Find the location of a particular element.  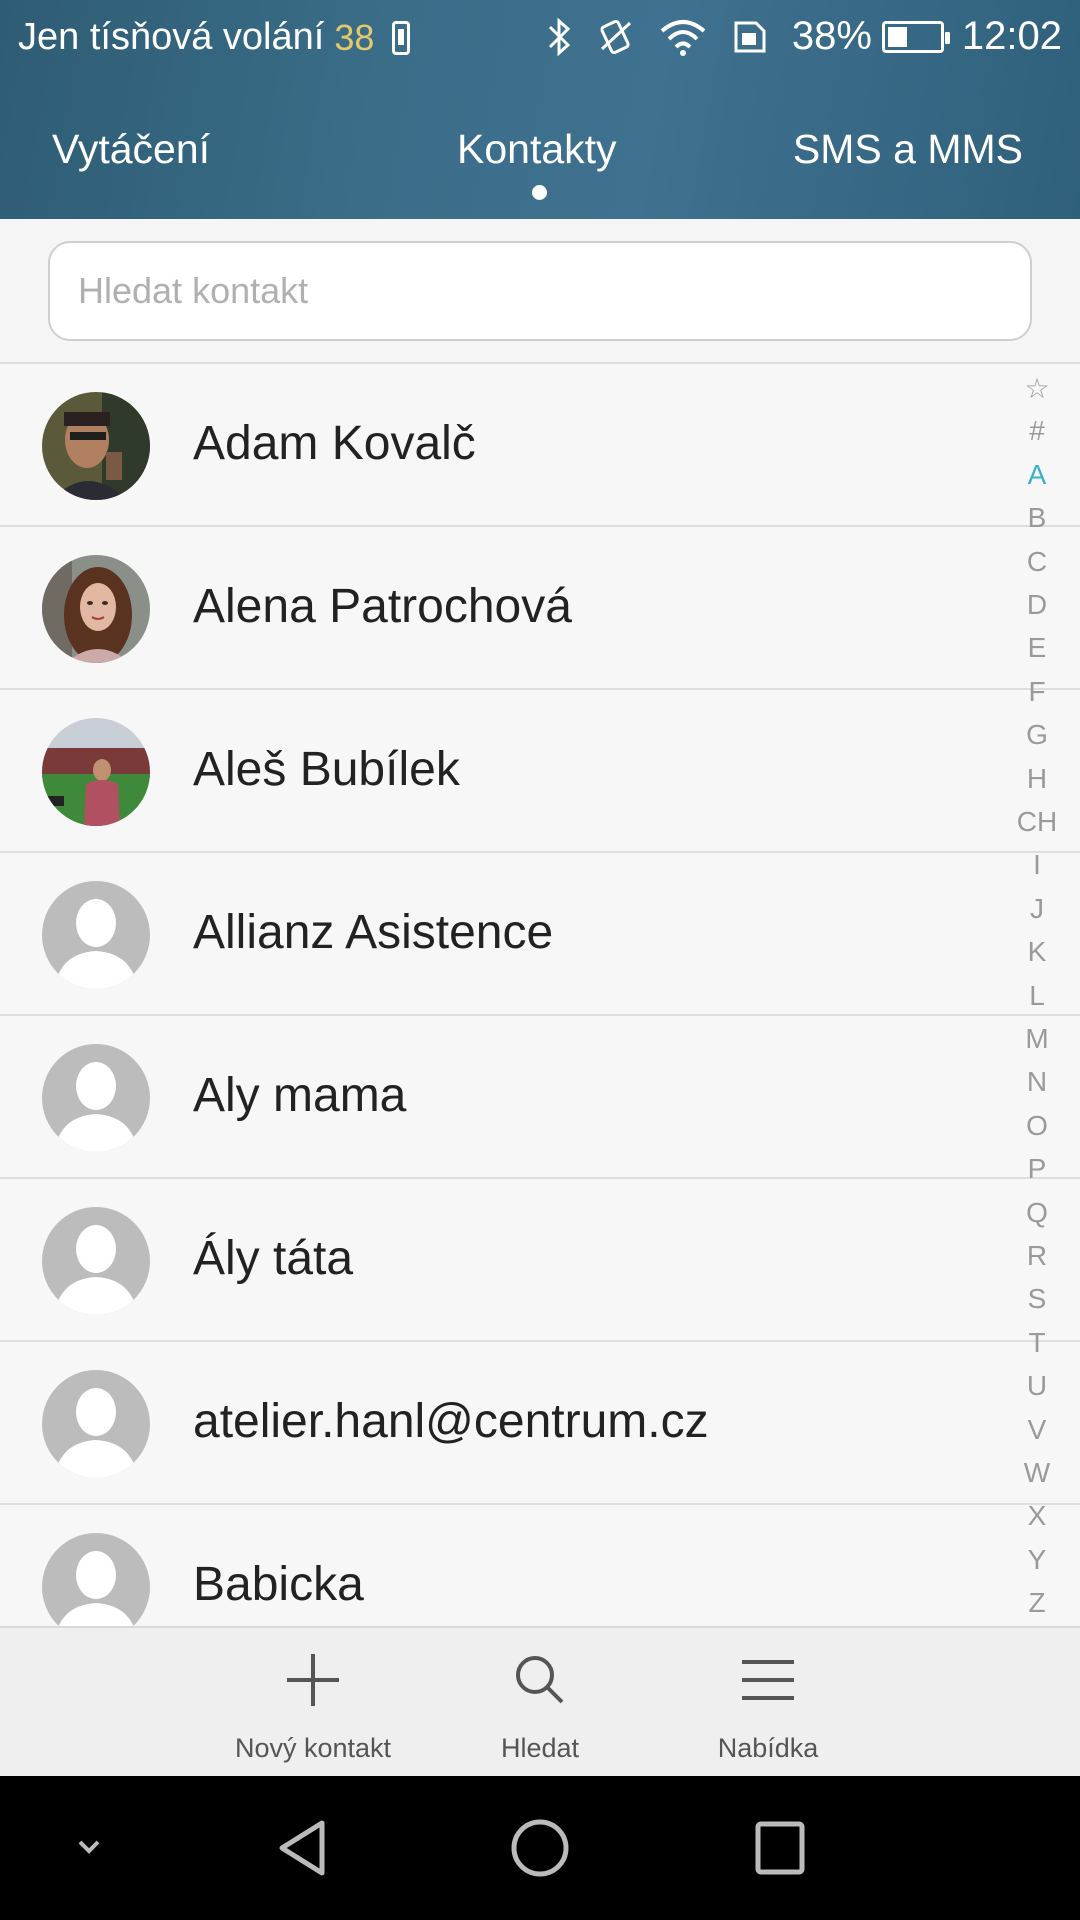

contact-row: Aleš Bubílek is located at coordinates (540, 771).